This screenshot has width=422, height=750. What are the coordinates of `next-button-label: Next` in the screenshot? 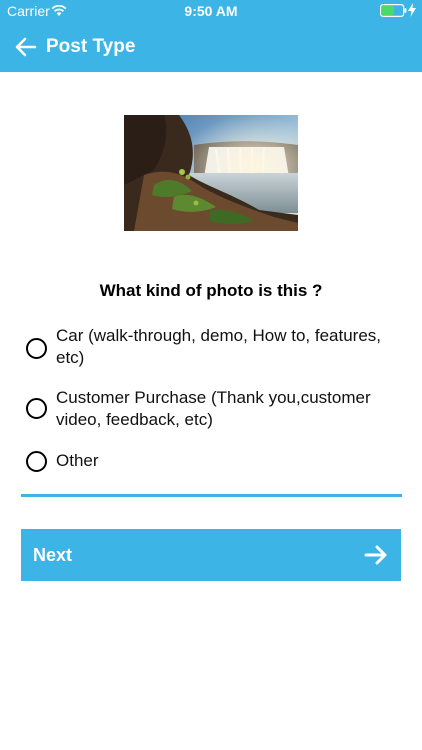 It's located at (53, 555).